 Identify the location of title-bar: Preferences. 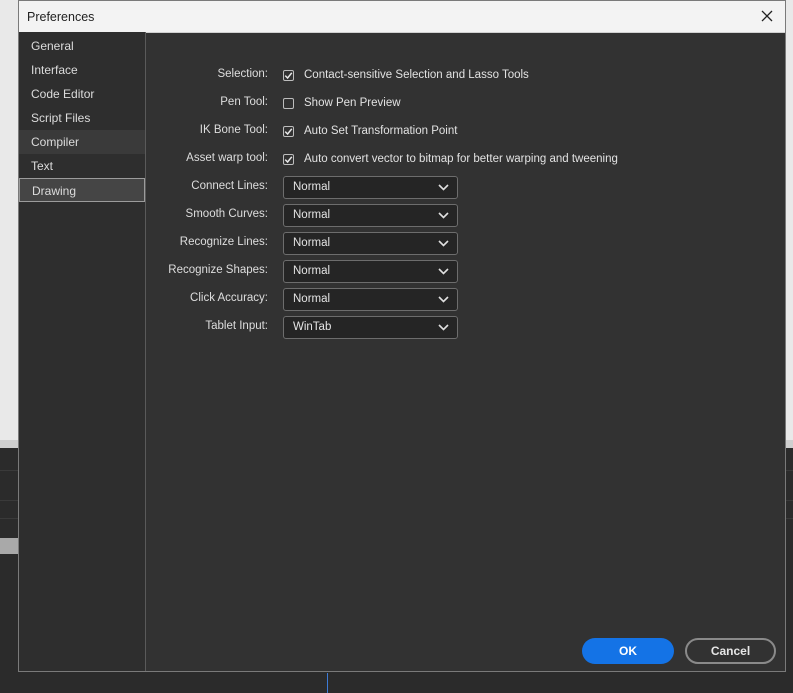
(402, 17).